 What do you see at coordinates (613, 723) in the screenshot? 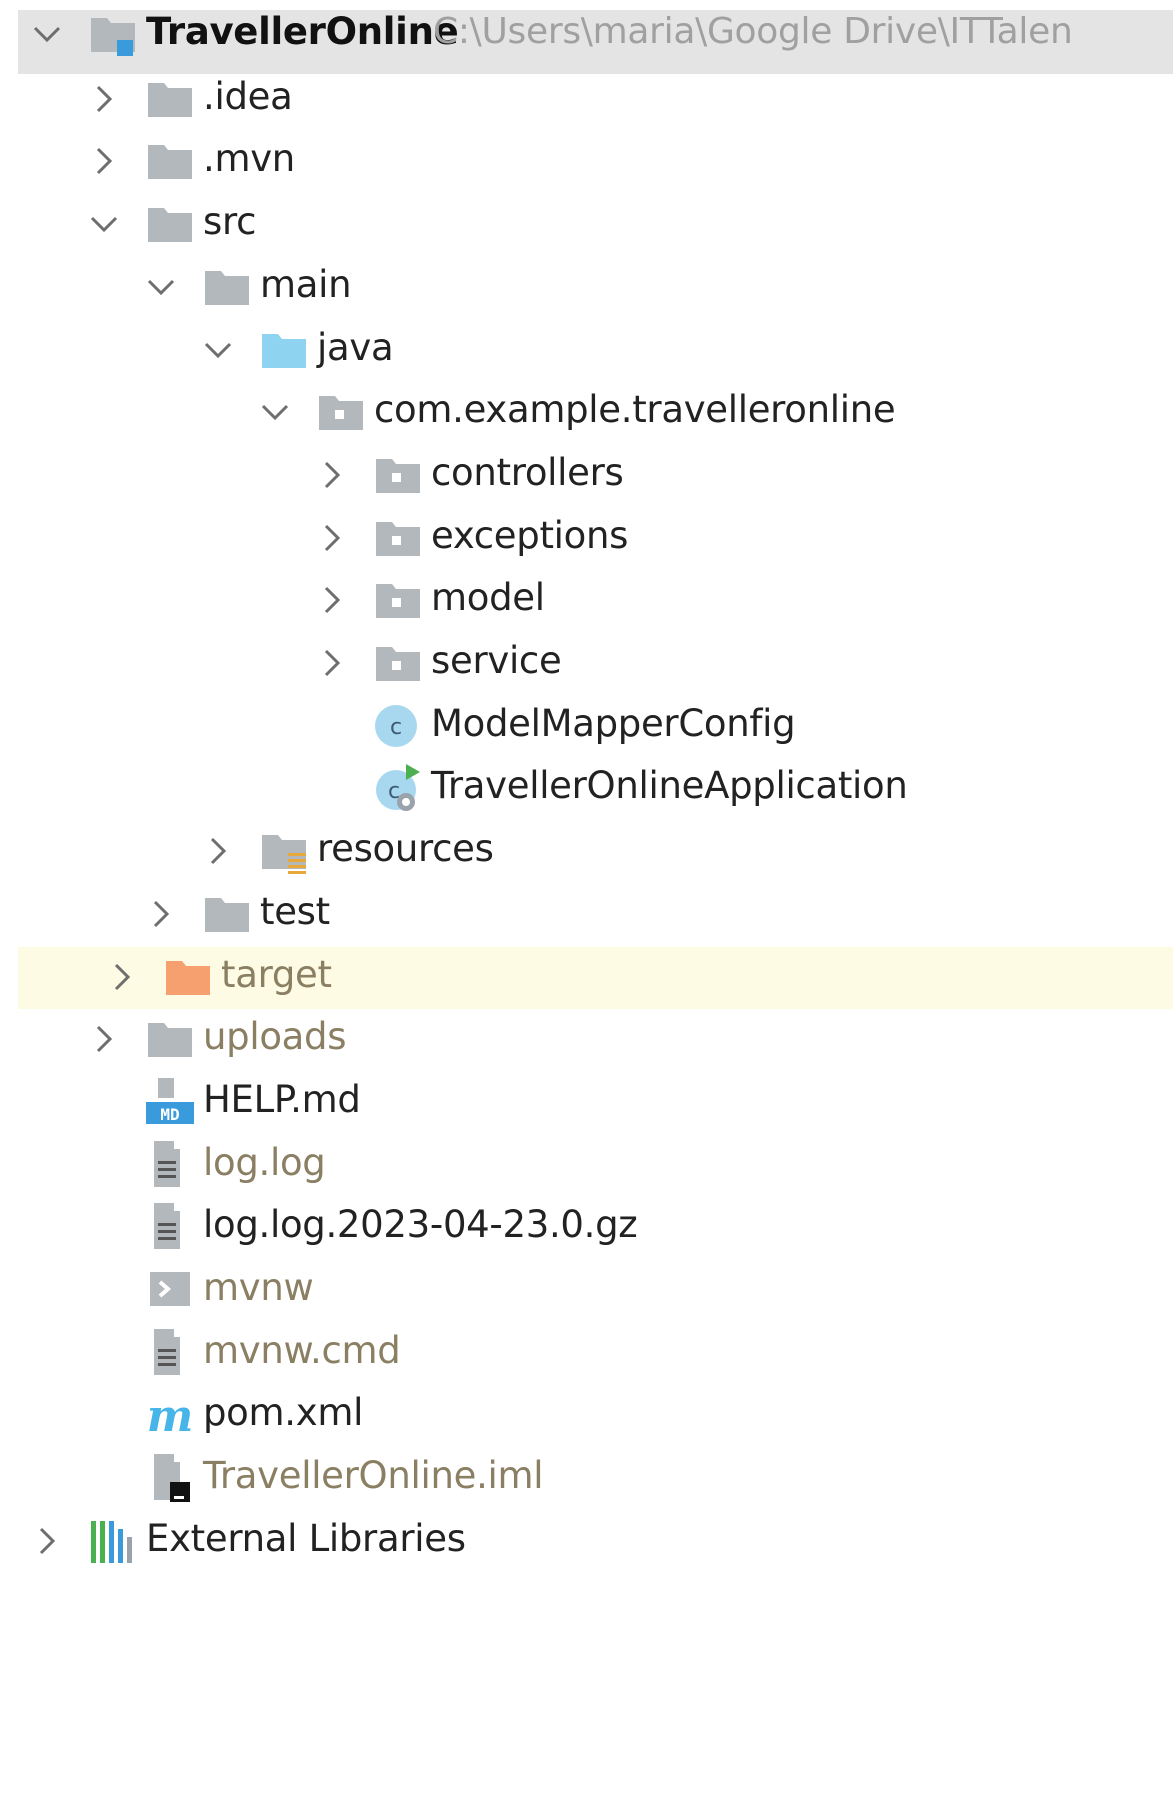
I see `tree-row-label: ModelMapperConfig` at bounding box center [613, 723].